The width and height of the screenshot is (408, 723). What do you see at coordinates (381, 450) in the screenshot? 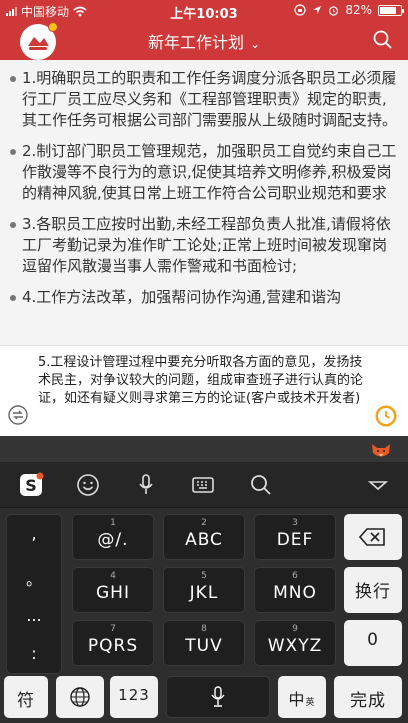
I see `fox-mascot-icon` at bounding box center [381, 450].